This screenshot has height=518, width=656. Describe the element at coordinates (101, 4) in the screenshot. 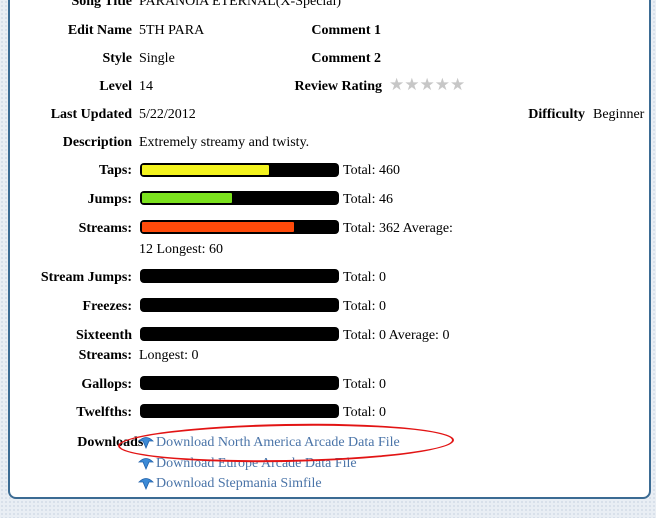

I see `song-title-label: Song Title` at that location.